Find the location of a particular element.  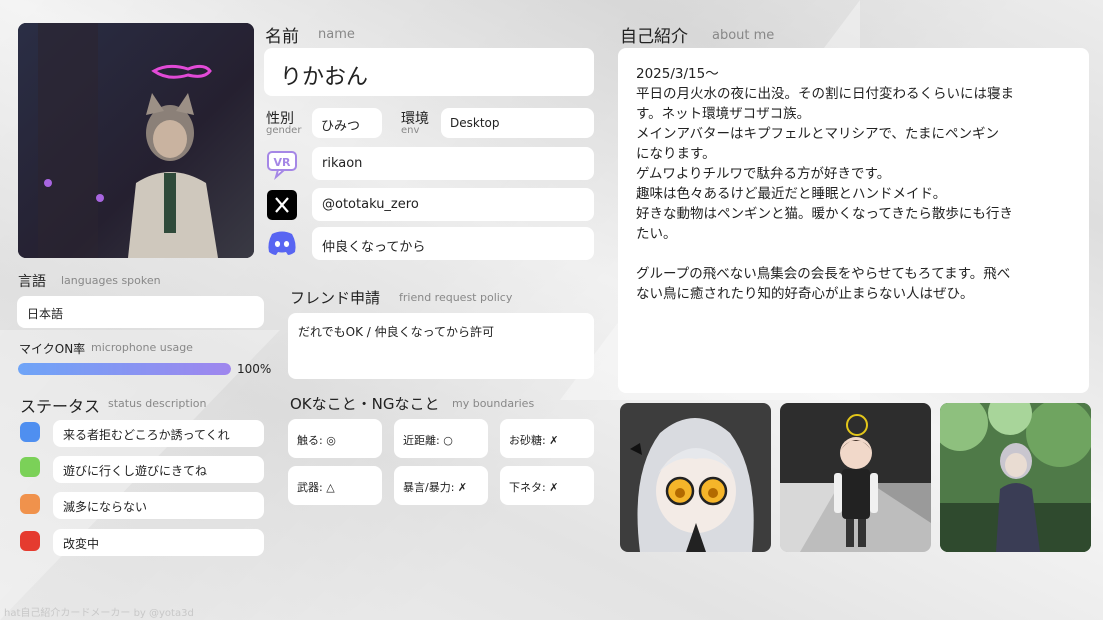

about-line: す。ネット環境ザコザコ族。 is located at coordinates (723, 114).